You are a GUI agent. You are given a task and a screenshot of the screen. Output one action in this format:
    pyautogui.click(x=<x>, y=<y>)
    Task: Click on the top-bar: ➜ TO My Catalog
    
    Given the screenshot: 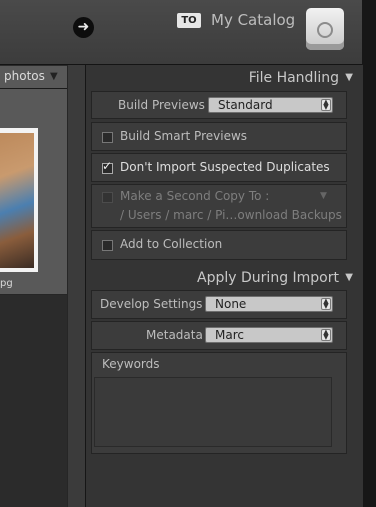 What is the action you would take?
    pyautogui.click(x=181, y=32)
    